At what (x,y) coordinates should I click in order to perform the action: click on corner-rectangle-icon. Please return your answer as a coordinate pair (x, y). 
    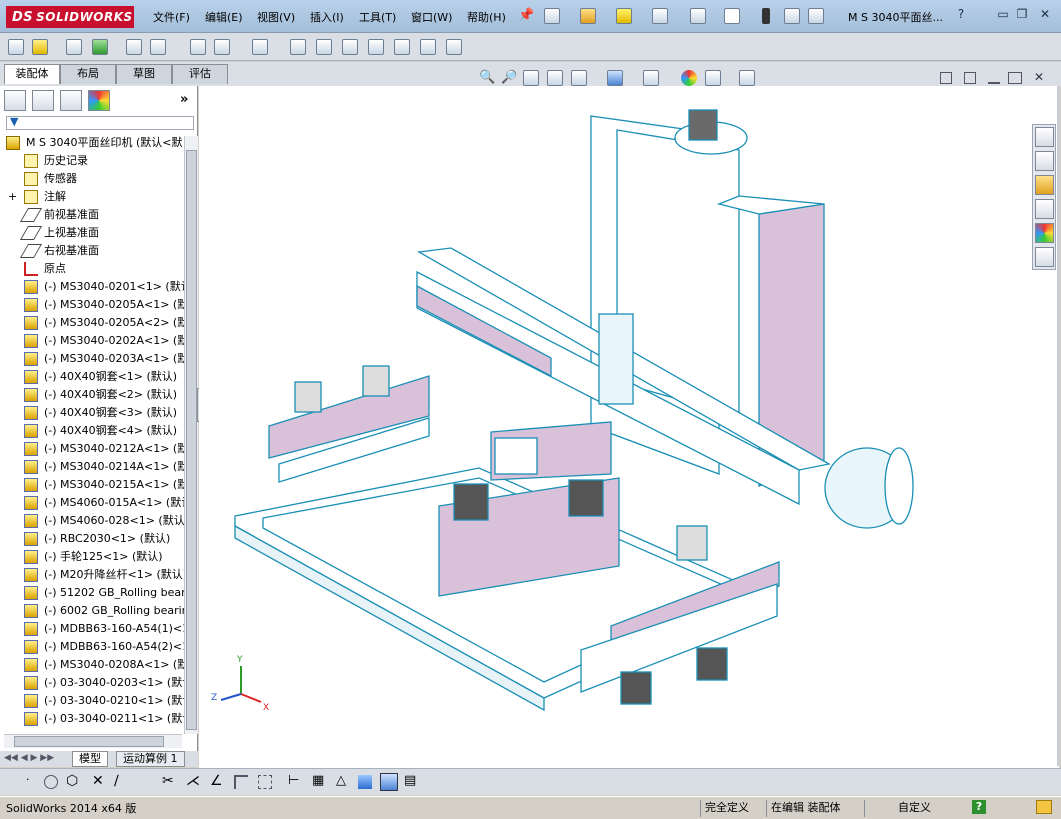
    Looking at the image, I should click on (241, 782).